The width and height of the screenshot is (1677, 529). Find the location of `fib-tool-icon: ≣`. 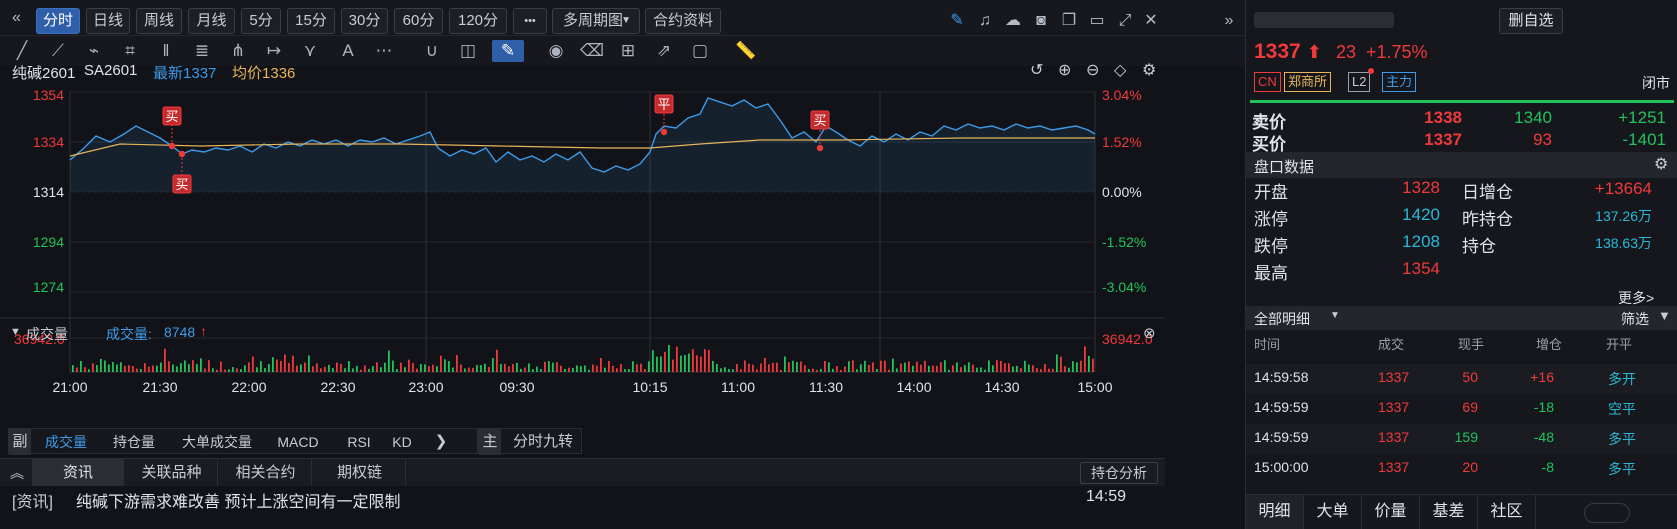

fib-tool-icon: ≣ is located at coordinates (202, 51).